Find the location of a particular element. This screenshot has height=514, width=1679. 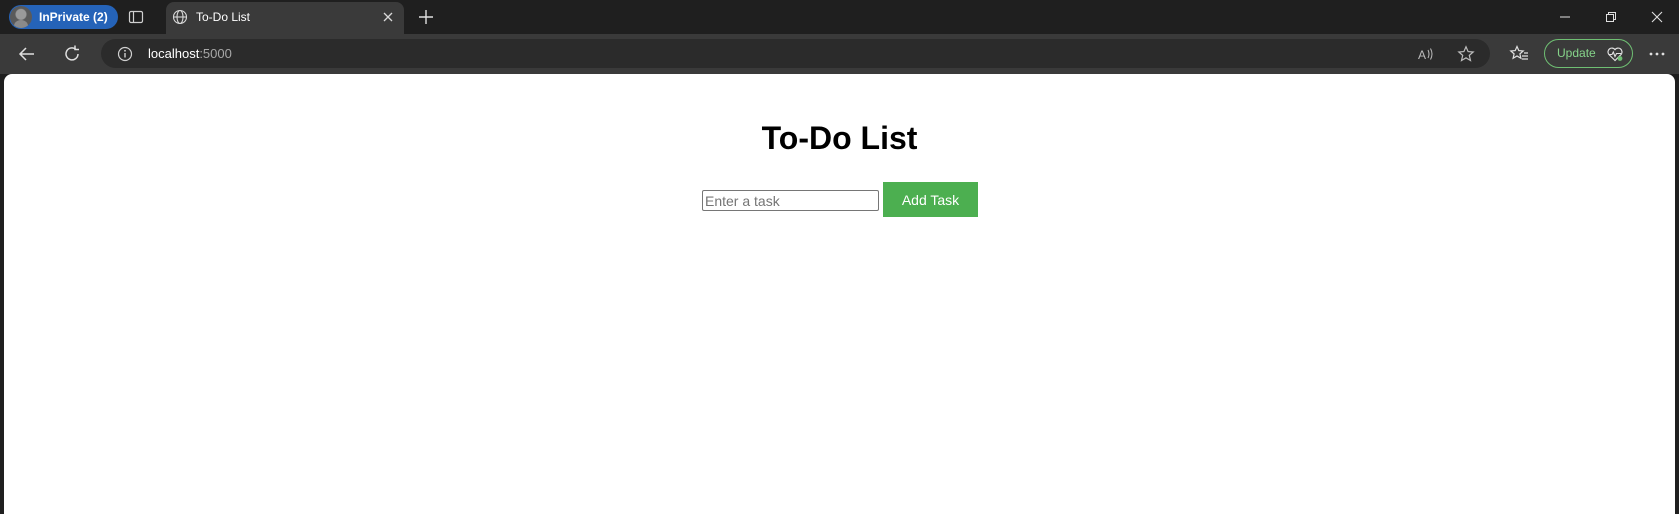

reload-icon is located at coordinates (72, 54).